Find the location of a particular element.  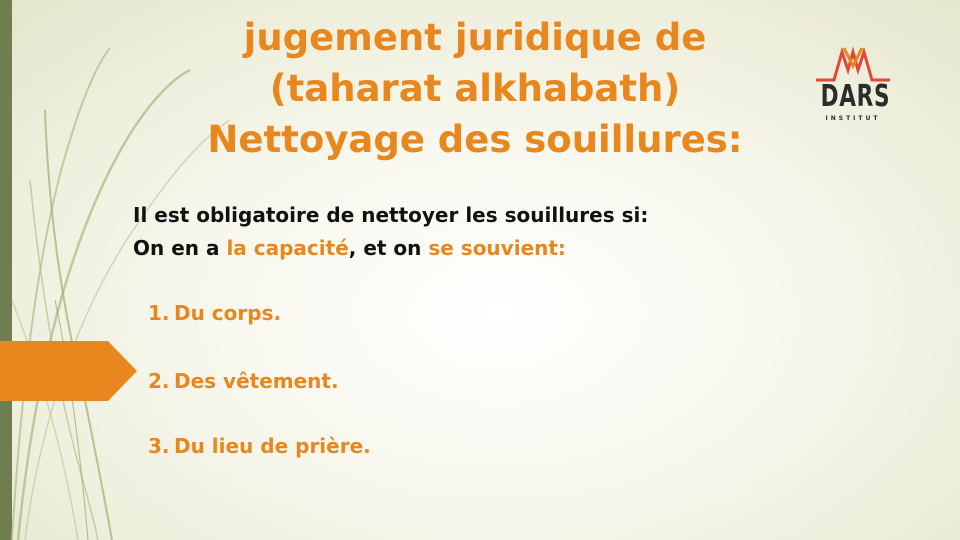

list-item: 1. Du corps. is located at coordinates (214, 313).